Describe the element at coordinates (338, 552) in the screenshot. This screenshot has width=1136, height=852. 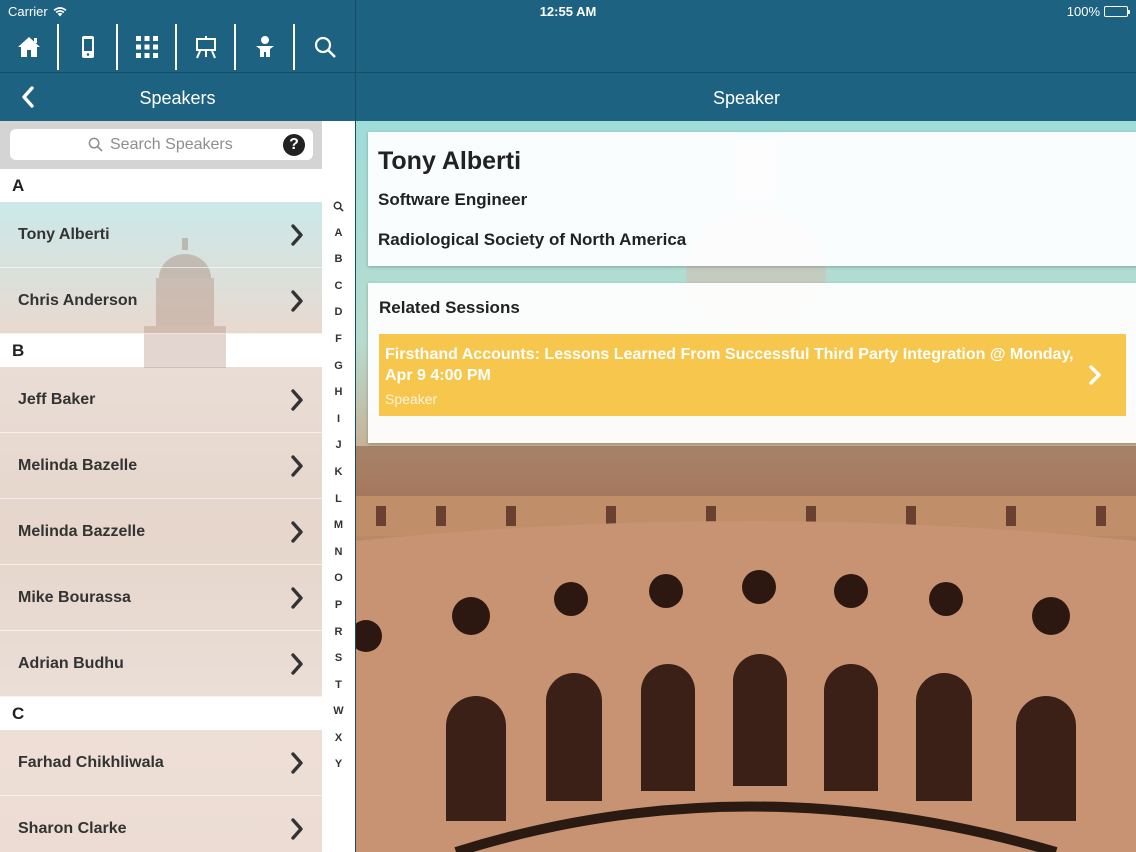
I see `index-letter: N` at that location.